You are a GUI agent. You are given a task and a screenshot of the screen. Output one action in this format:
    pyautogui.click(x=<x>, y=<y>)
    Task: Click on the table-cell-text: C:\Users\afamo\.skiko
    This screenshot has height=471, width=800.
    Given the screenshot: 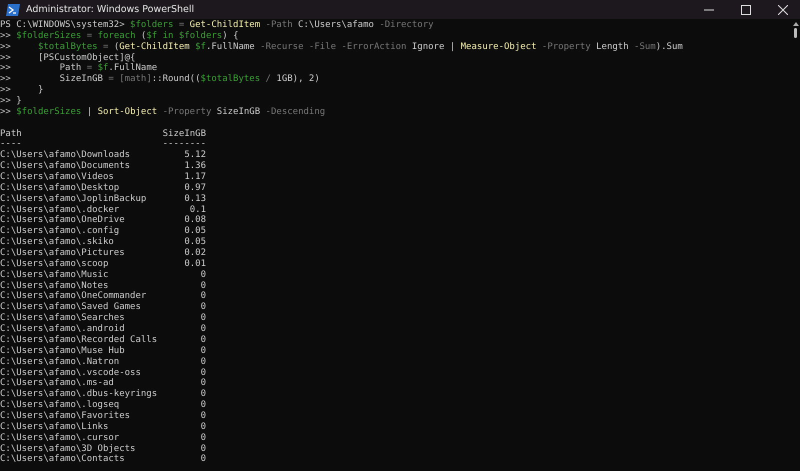 What is the action you would take?
    pyautogui.click(x=57, y=242)
    